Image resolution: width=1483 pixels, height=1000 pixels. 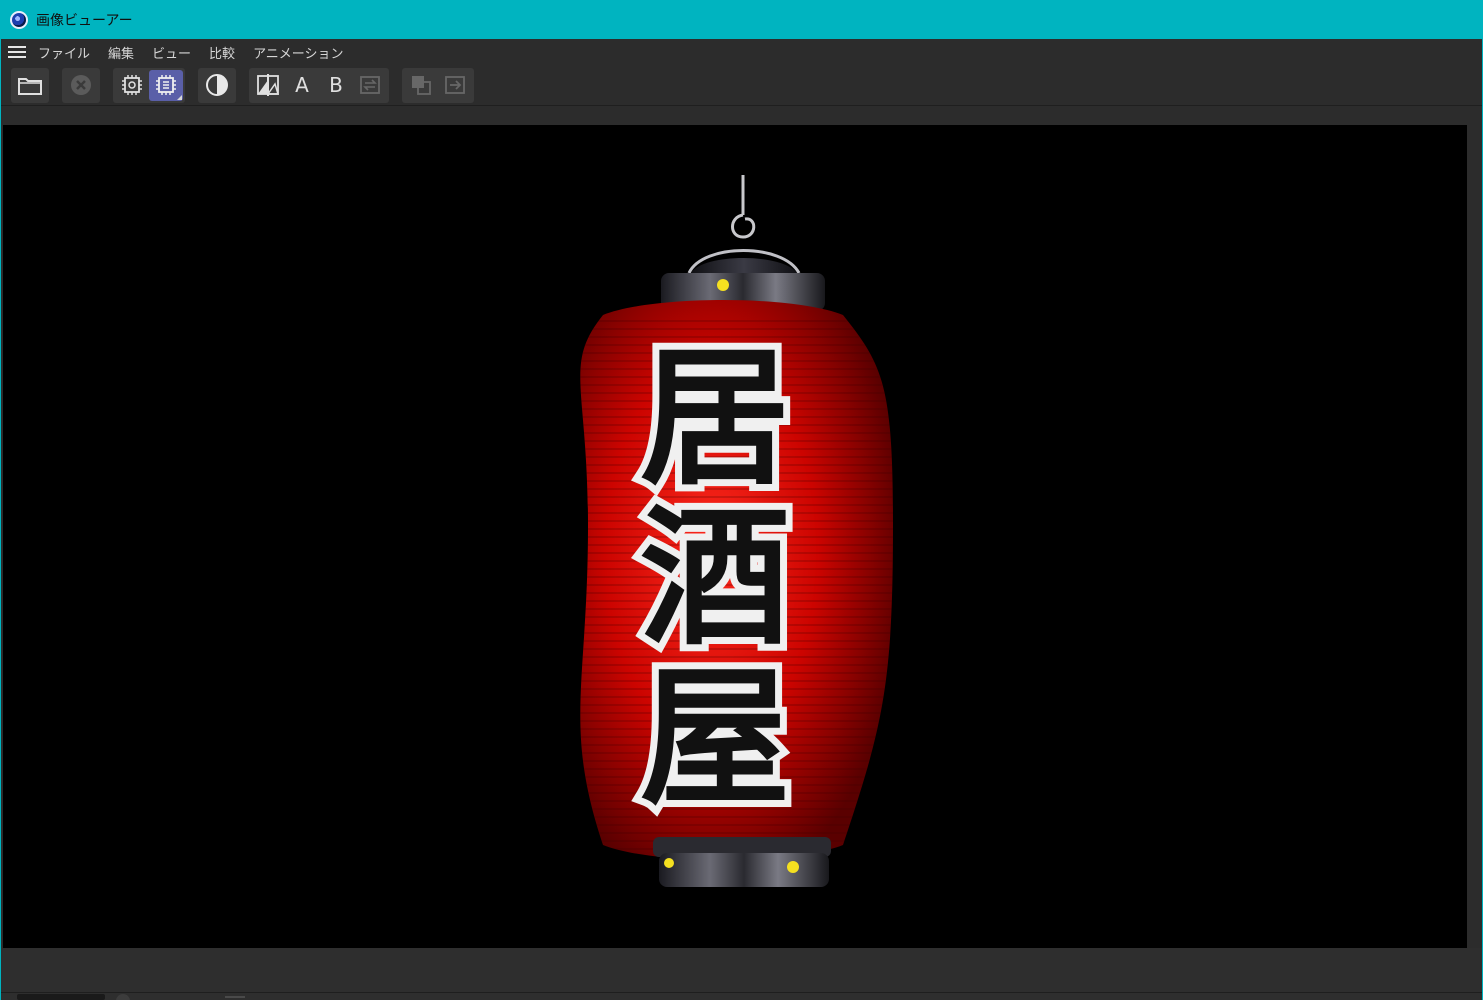 I want to click on swap-button, so click(x=370, y=85).